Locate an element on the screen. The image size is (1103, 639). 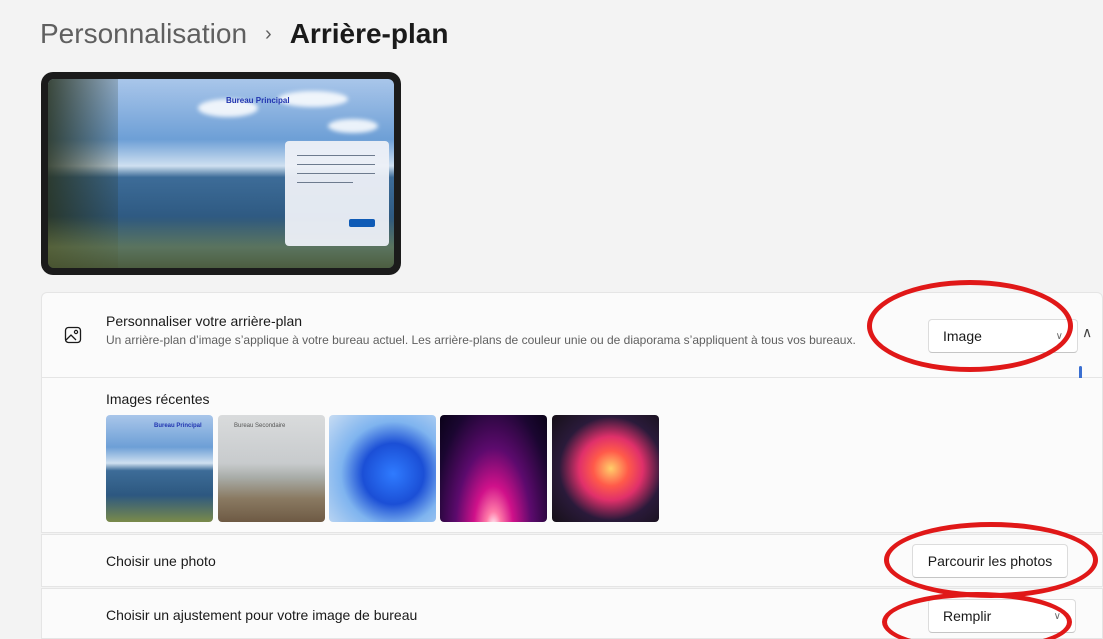
desktop-preview: Bureau Principal is located at coordinates (221, 173).